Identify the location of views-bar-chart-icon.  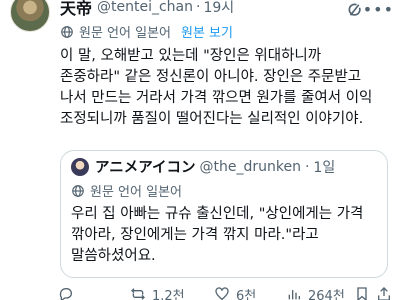
(294, 295).